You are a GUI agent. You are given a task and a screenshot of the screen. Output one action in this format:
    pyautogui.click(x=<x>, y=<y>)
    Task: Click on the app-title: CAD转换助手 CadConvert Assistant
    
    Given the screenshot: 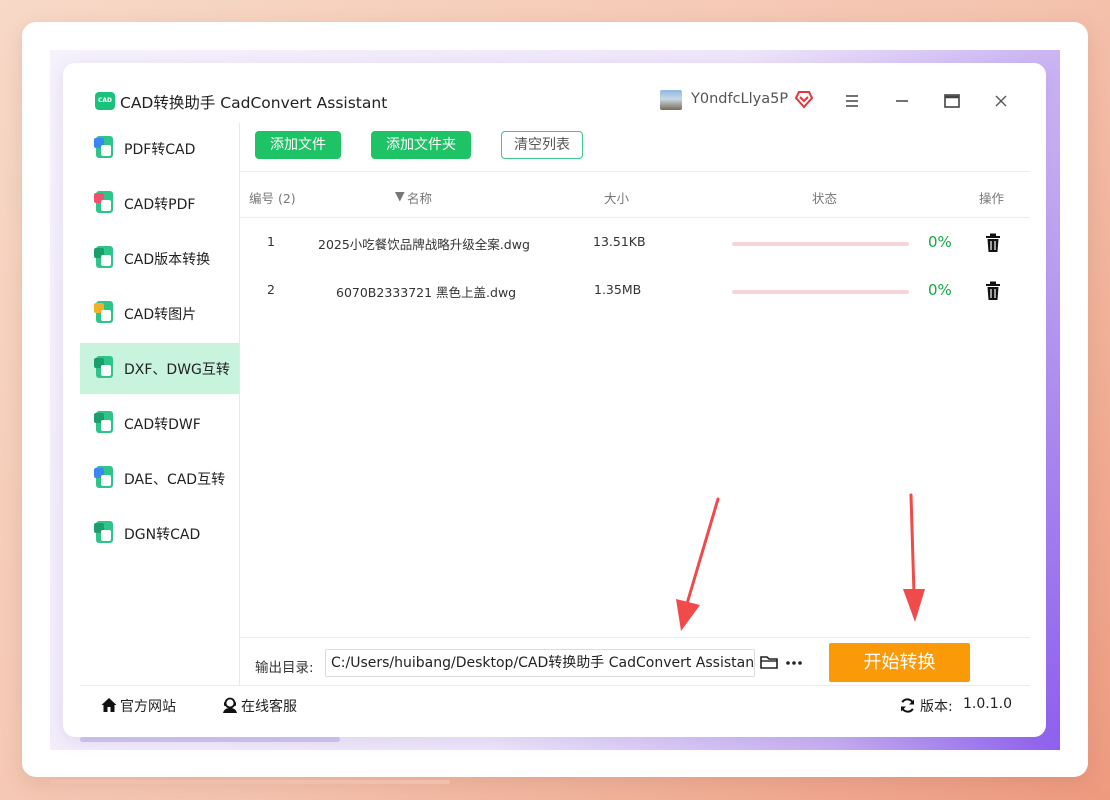 What is the action you would take?
    pyautogui.click(x=254, y=103)
    